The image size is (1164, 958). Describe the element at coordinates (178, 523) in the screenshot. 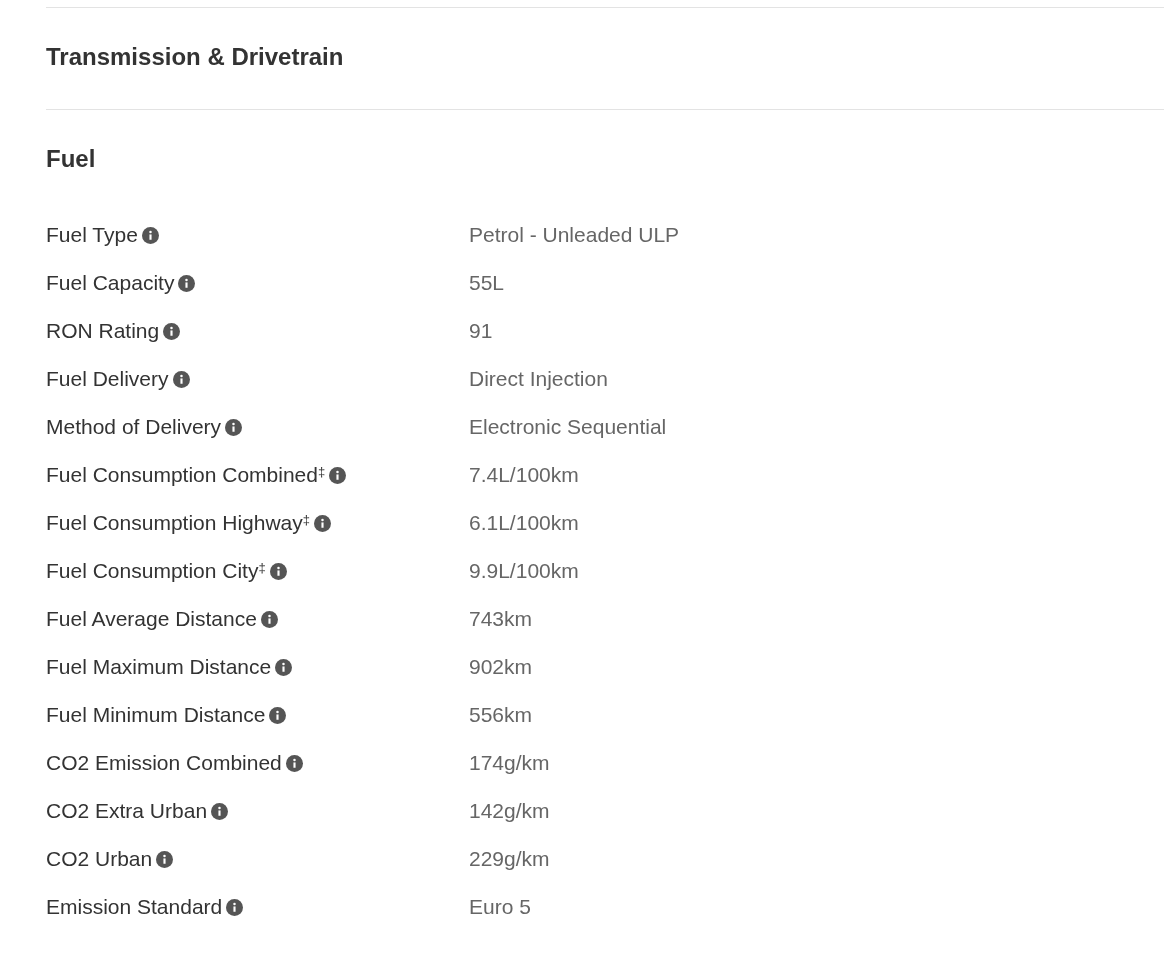

I see `spec-label: Fuel Consumption Highway$^{‡}$` at that location.